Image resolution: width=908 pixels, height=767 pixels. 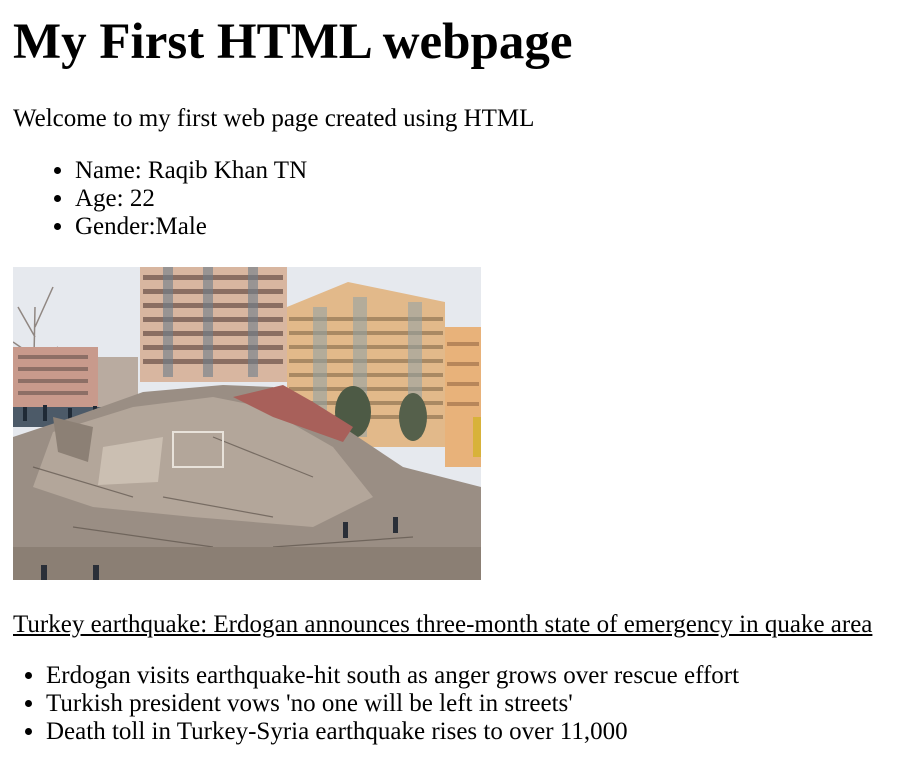 I want to click on page-title: My First HTML webpage, so click(x=293, y=42).